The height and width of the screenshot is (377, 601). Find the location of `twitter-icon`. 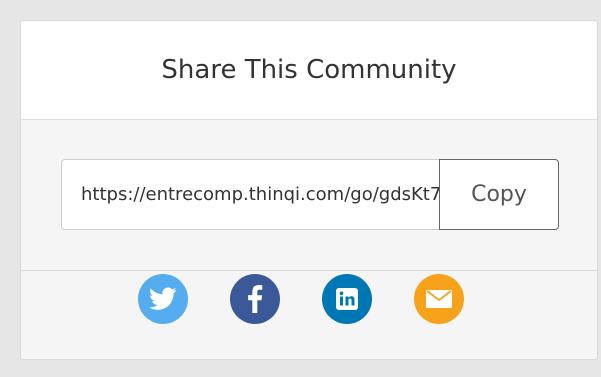

twitter-icon is located at coordinates (162, 299).